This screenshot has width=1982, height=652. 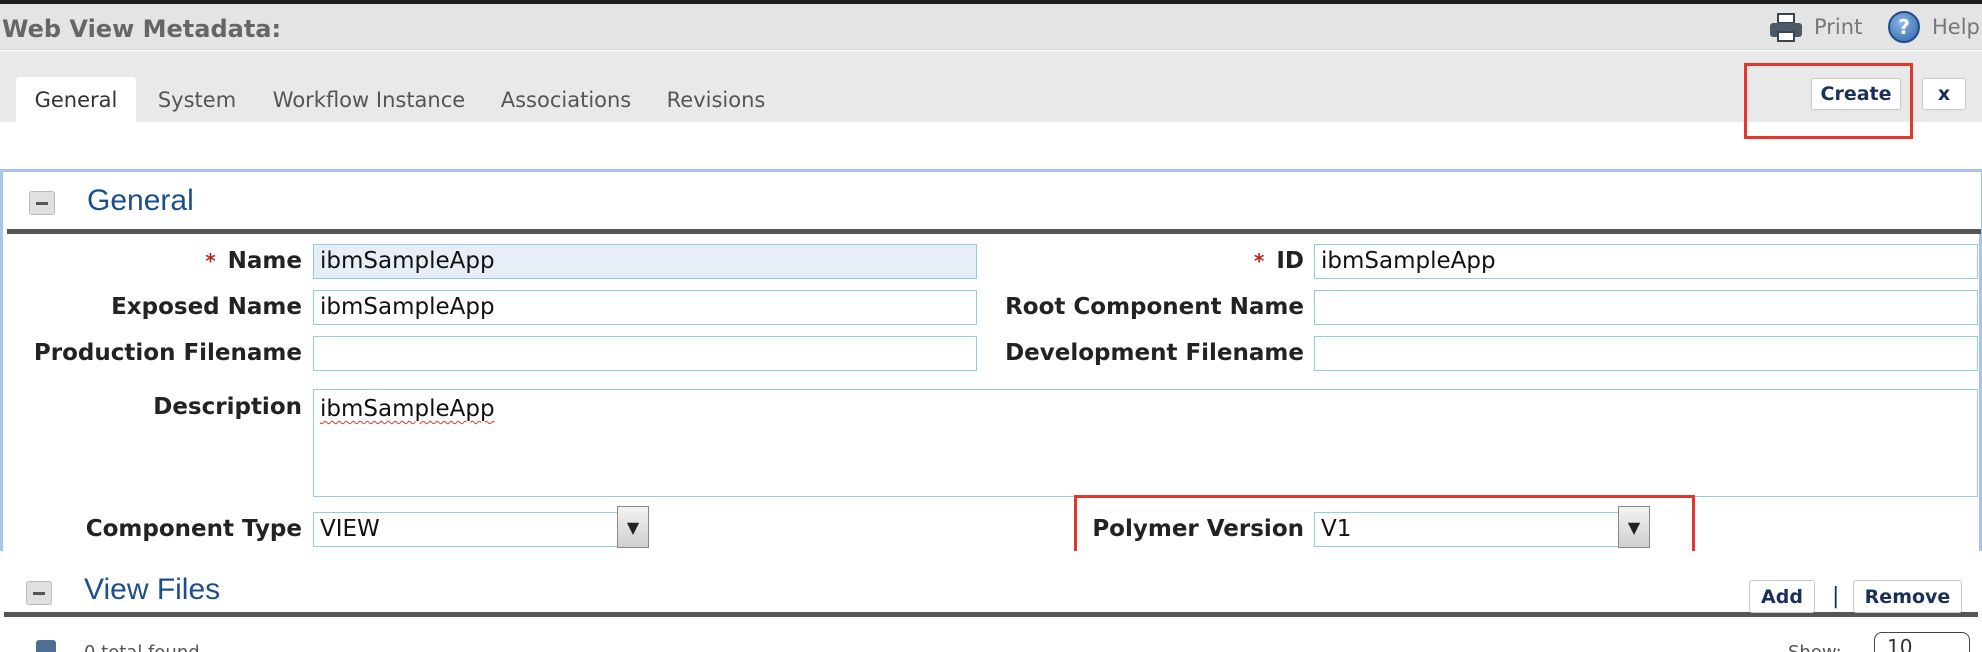 I want to click on collapse-view-files-button, so click(x=39, y=593).